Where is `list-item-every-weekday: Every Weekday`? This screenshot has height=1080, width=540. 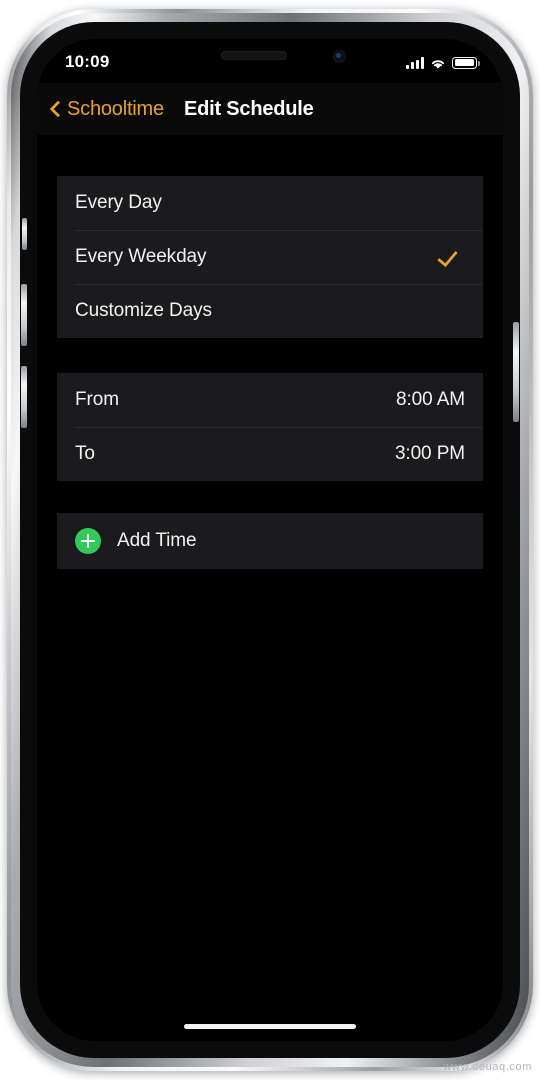 list-item-every-weekday: Every Weekday is located at coordinates (270, 257).